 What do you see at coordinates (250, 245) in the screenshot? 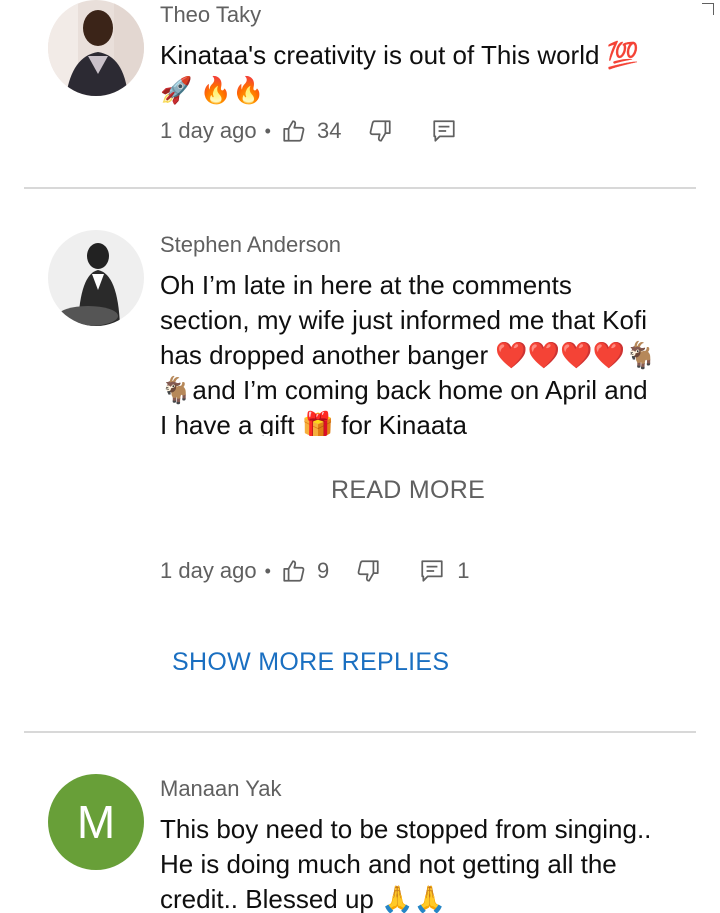
I see `comment-author: Stephen Anderson` at bounding box center [250, 245].